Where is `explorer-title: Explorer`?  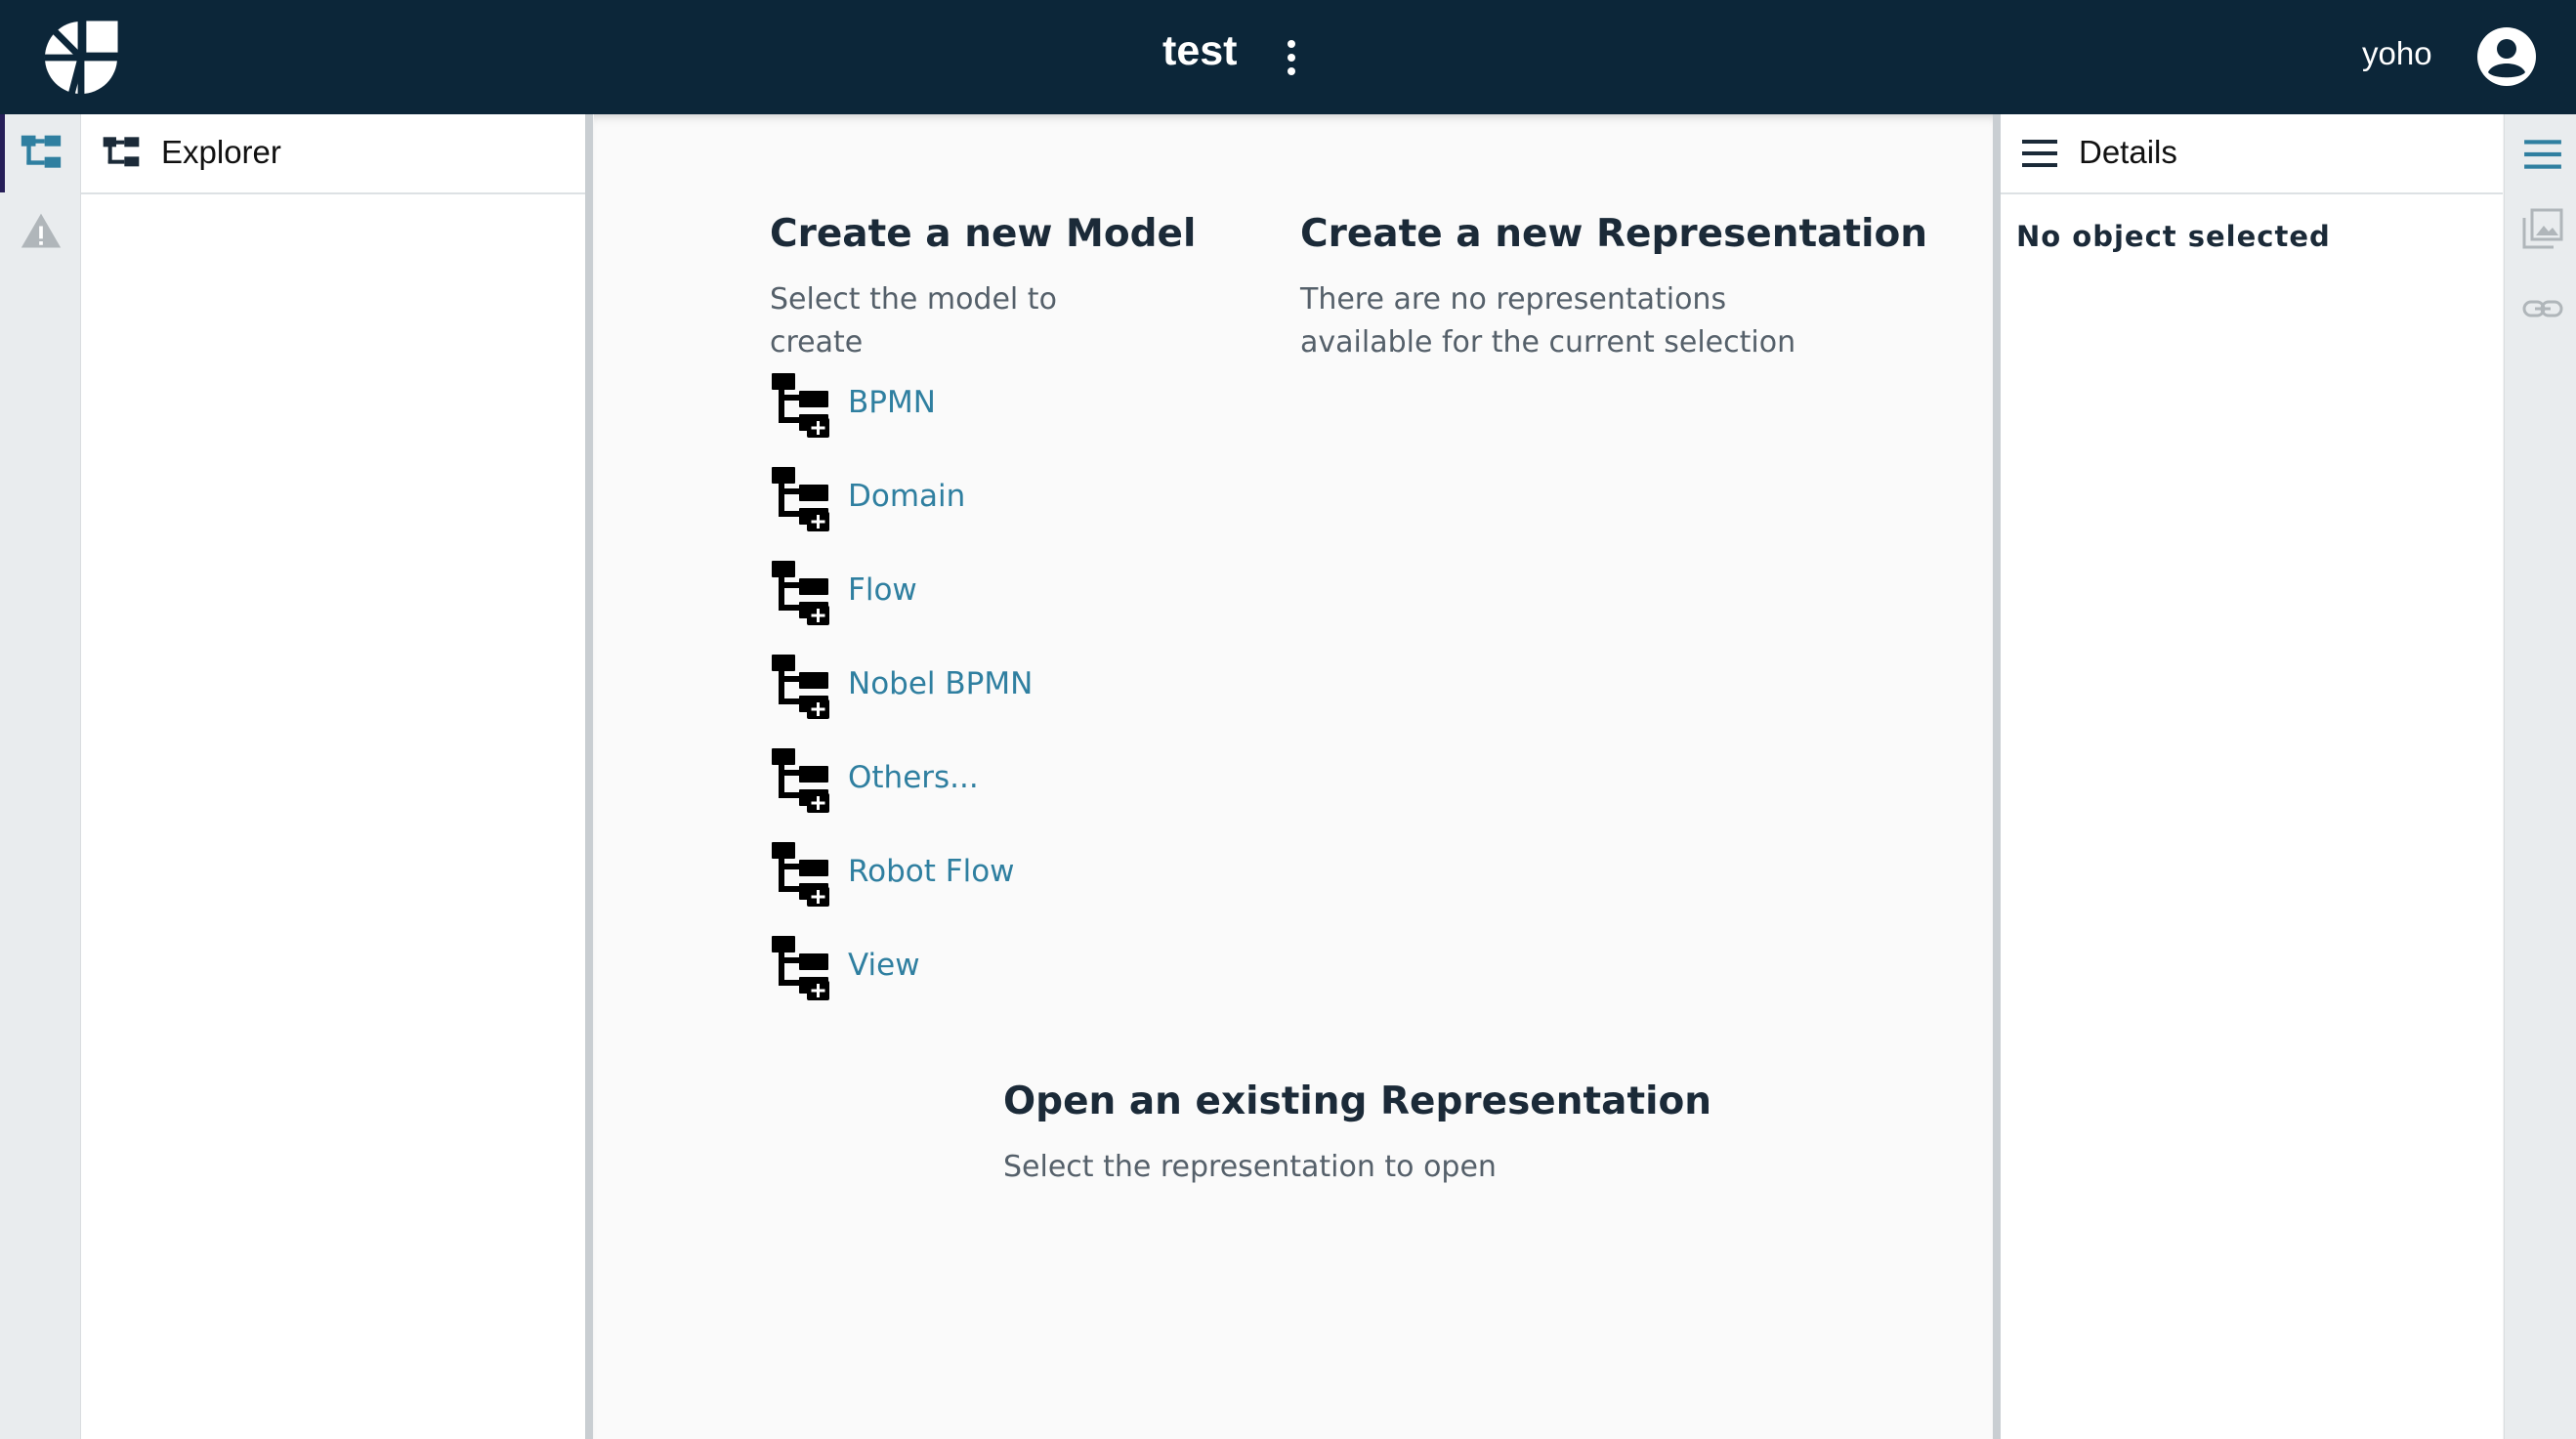 explorer-title: Explorer is located at coordinates (221, 152).